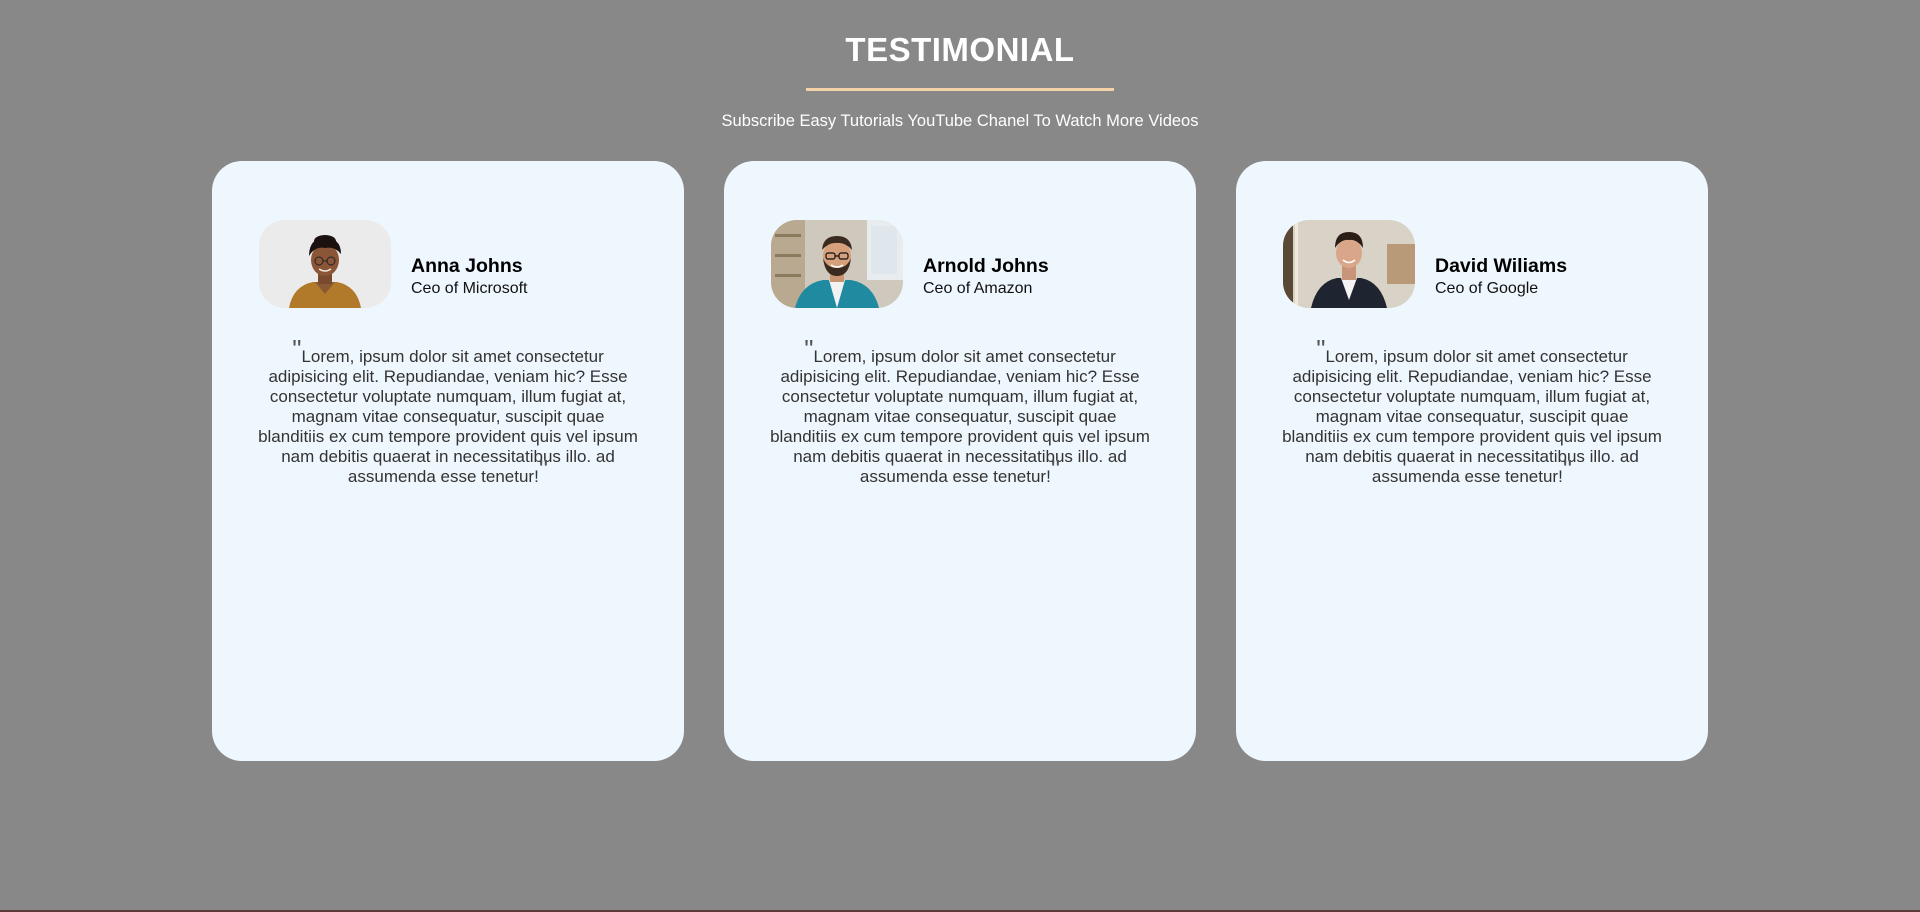 The height and width of the screenshot is (912, 1920). What do you see at coordinates (960, 49) in the screenshot?
I see `page-title: TESTIMONIAL` at bounding box center [960, 49].